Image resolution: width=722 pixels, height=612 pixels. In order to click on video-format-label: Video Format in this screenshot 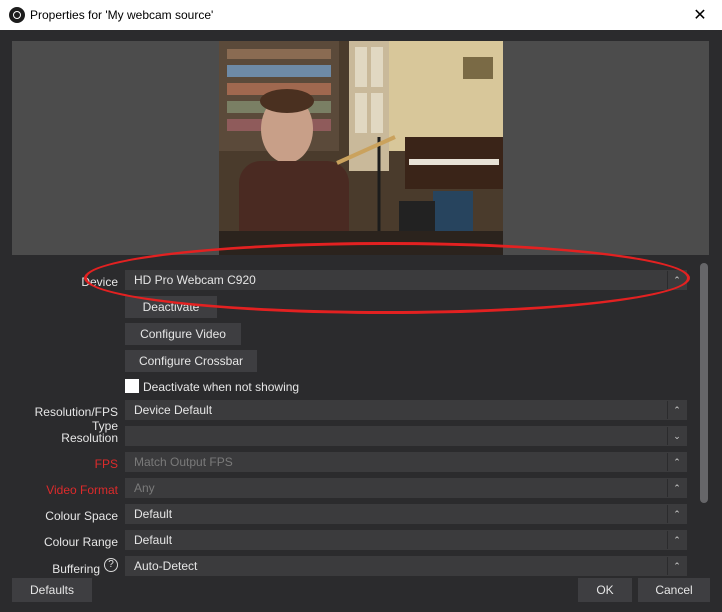, I will do `click(82, 490)`.